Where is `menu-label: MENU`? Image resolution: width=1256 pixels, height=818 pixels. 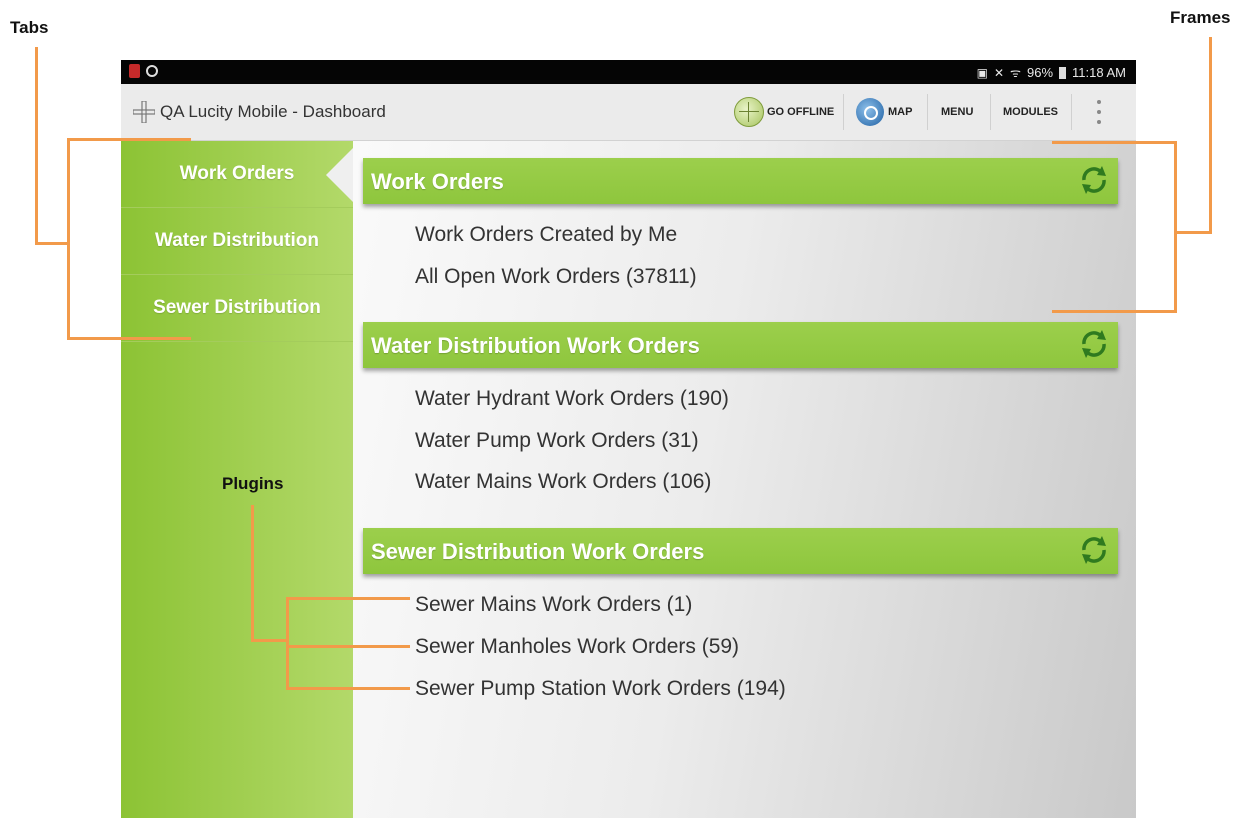 menu-label: MENU is located at coordinates (957, 112).